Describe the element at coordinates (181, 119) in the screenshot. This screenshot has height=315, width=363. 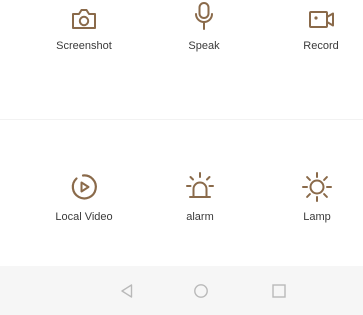
I see `row-divider` at that location.